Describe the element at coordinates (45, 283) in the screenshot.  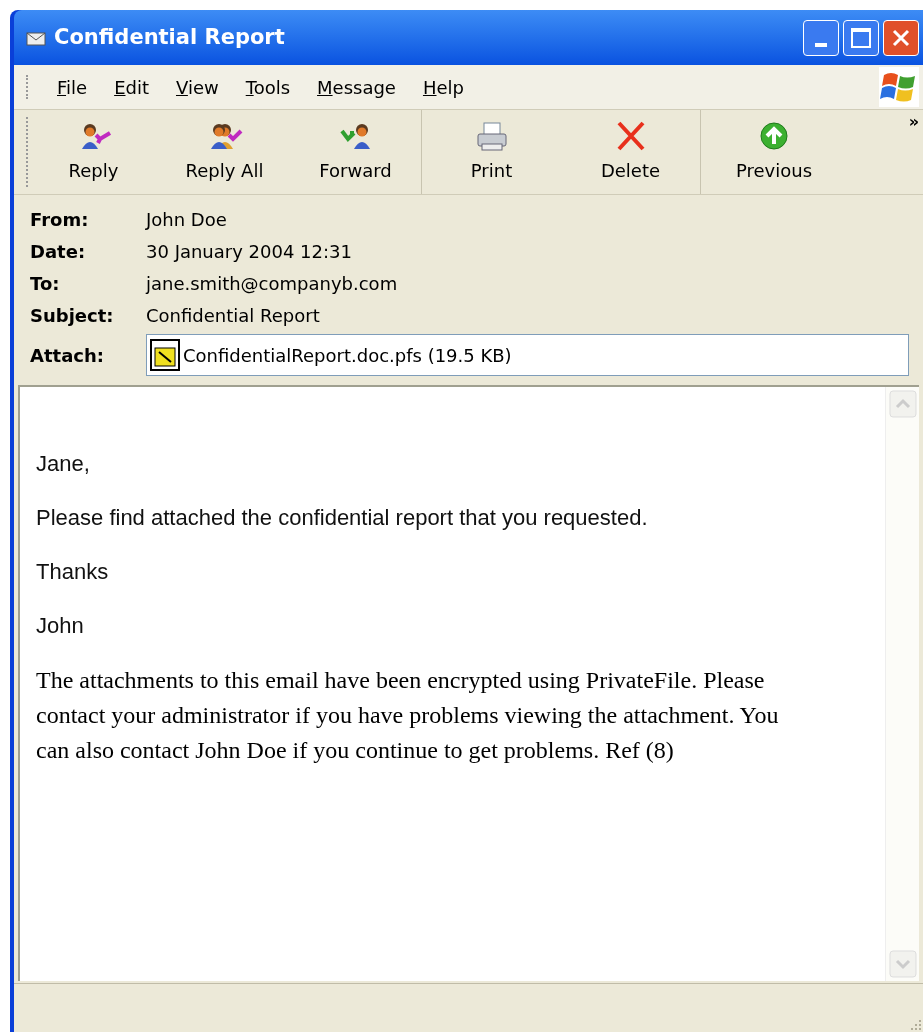
I see `header-label: To:` at that location.